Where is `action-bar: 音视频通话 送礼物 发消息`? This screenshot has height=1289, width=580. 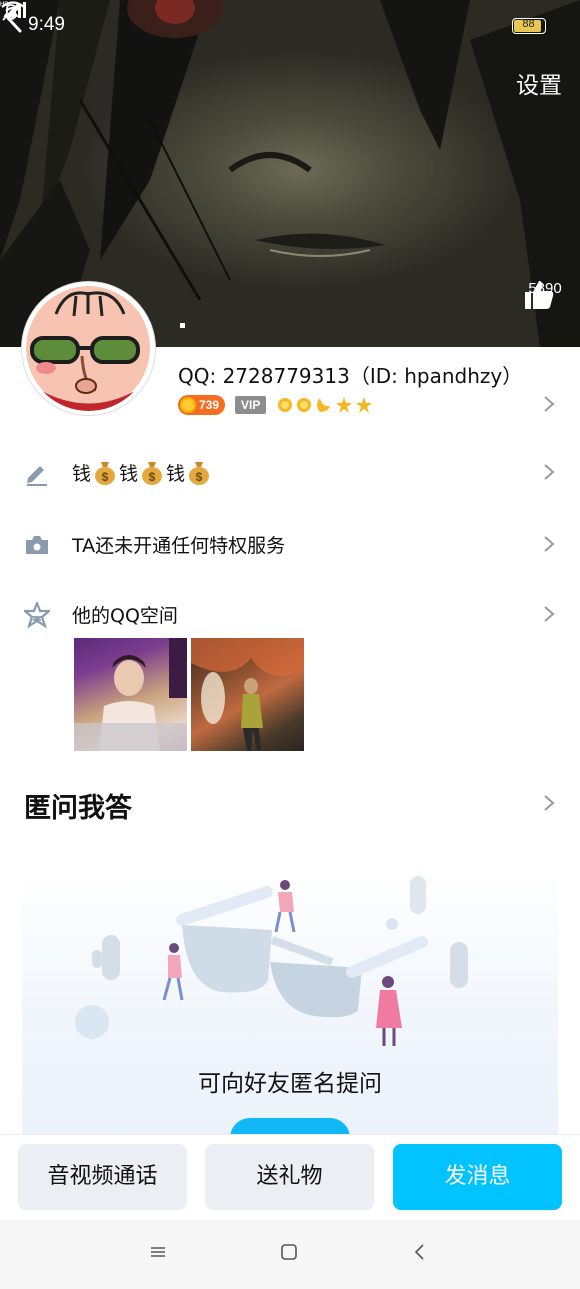
action-bar: 音视频通话 送礼物 发消息 is located at coordinates (290, 1177).